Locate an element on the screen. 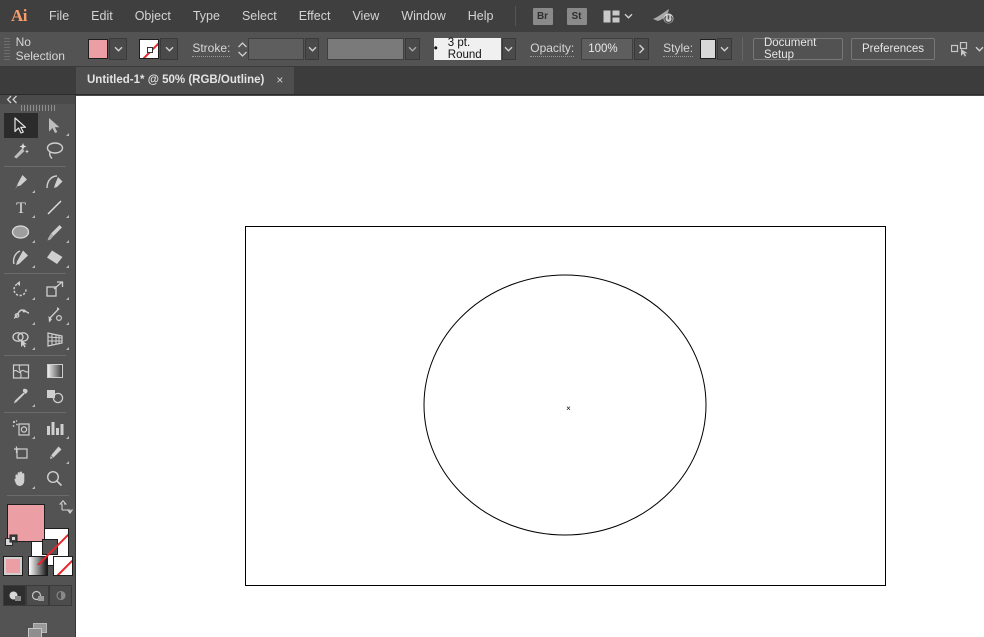  brush-definition-field: • 3 pt. Round is located at coordinates (467, 49).